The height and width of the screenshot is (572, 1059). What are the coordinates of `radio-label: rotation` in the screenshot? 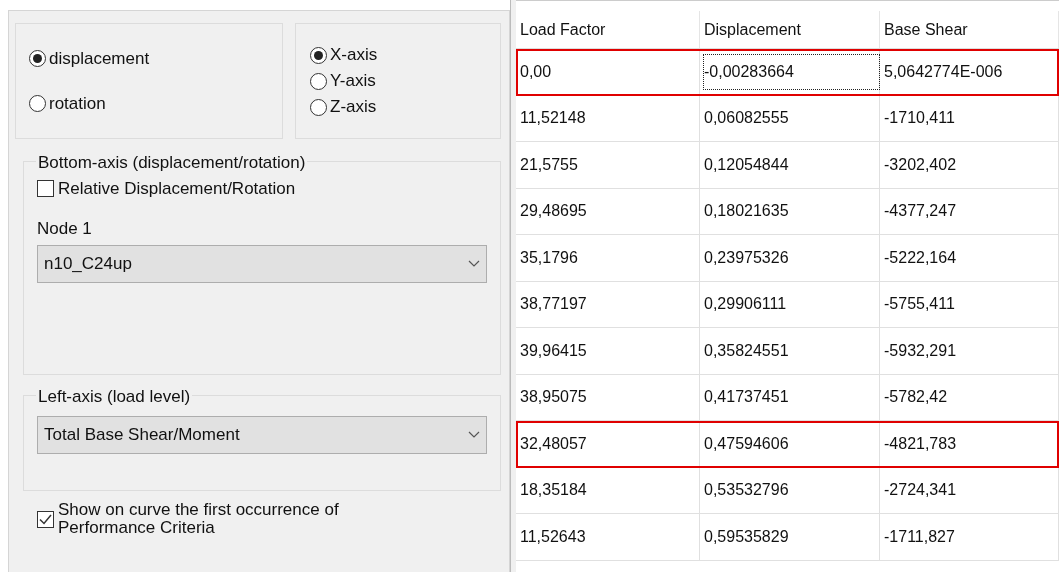 It's located at (77, 104).